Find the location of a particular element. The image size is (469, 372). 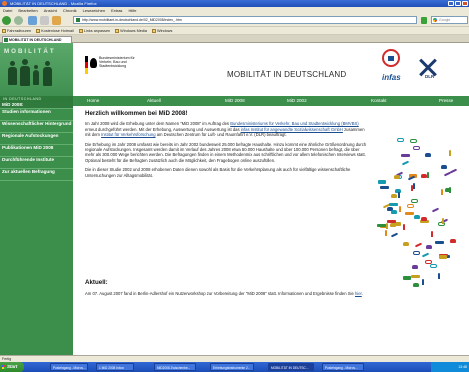

search-input: Google is located at coordinates (449, 20).